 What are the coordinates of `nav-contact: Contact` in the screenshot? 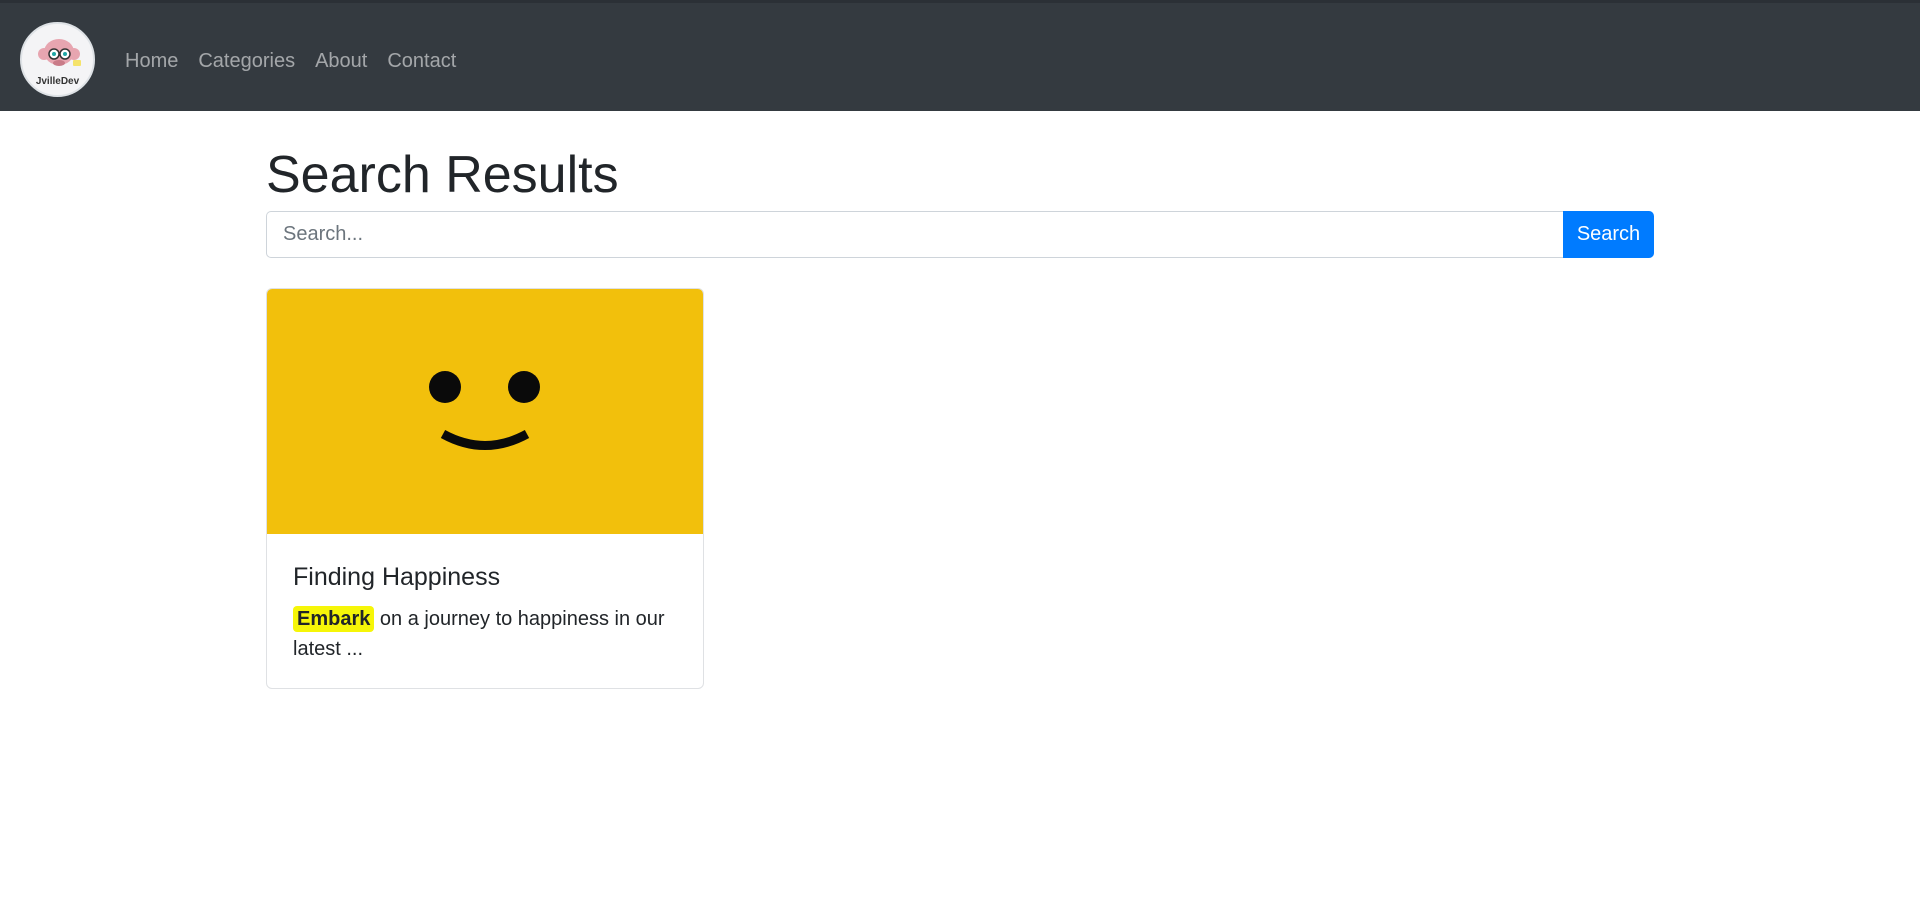 It's located at (421, 61).